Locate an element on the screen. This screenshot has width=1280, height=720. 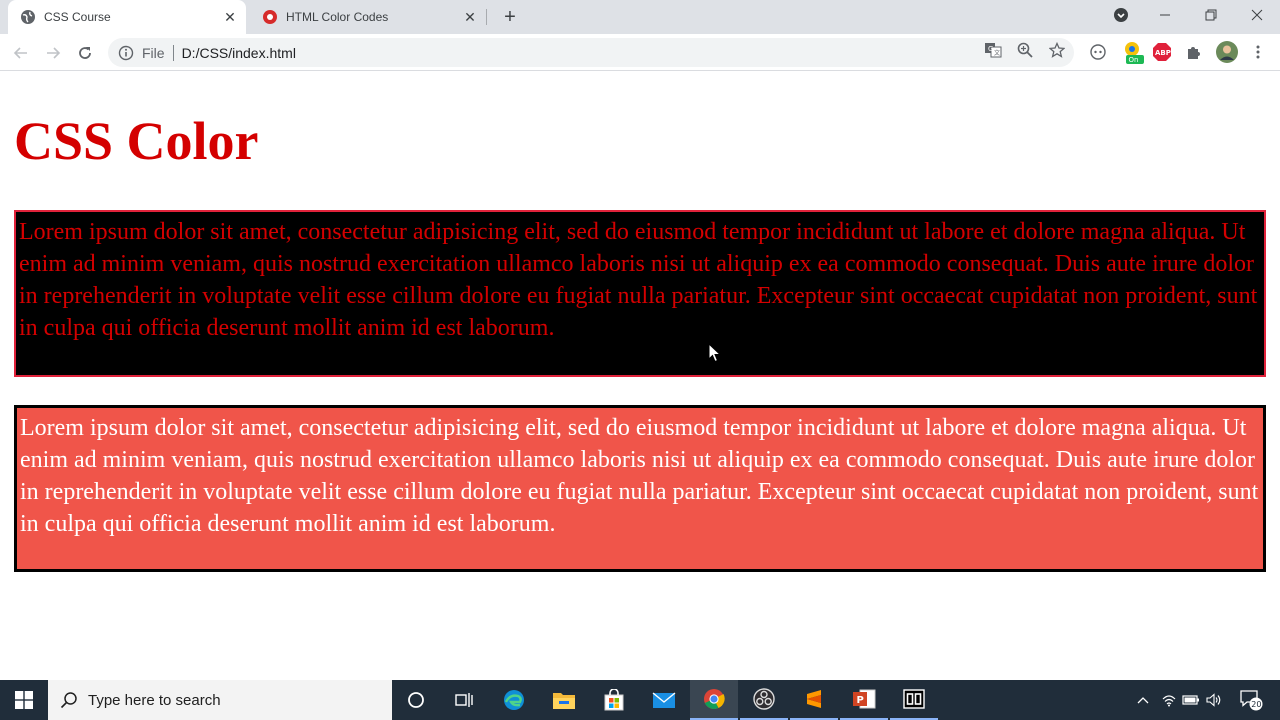
mail-icon is located at coordinates (664, 700).